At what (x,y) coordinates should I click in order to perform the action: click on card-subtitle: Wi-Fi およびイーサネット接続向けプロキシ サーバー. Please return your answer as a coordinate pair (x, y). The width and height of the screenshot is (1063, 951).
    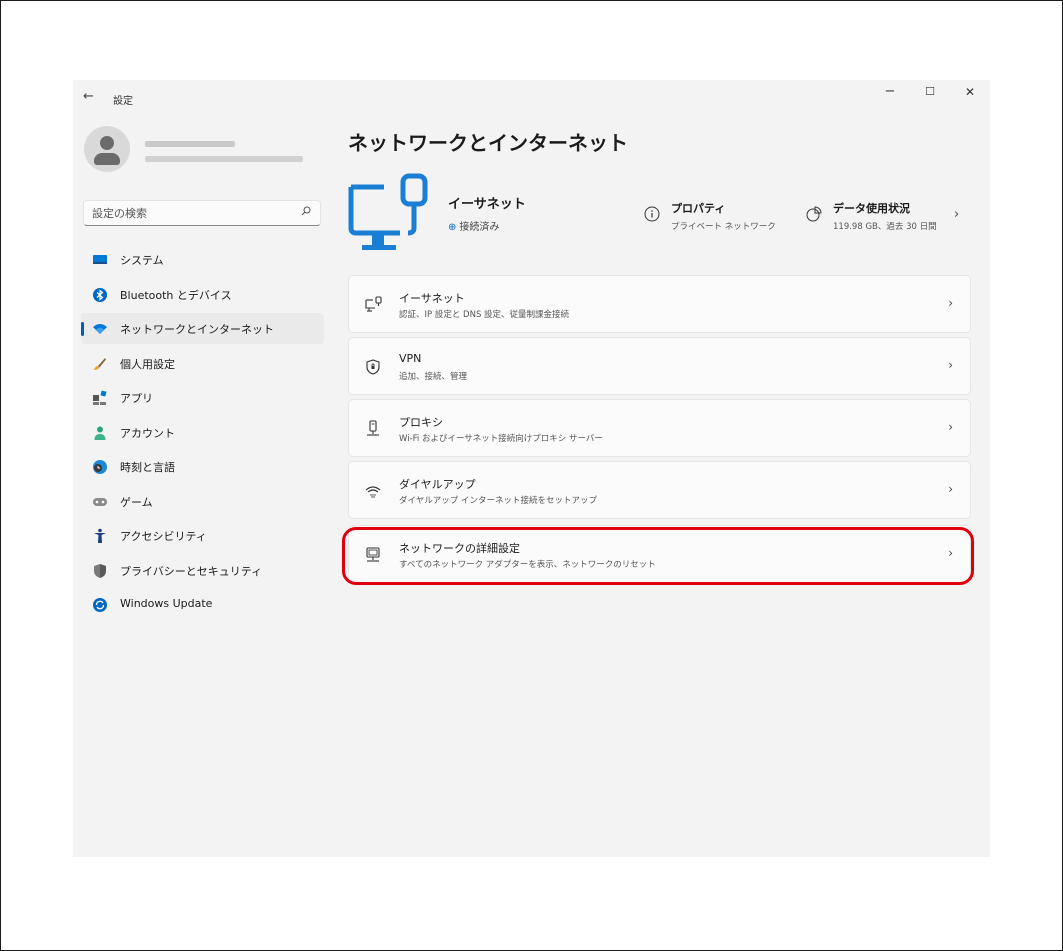
    Looking at the image, I should click on (501, 439).